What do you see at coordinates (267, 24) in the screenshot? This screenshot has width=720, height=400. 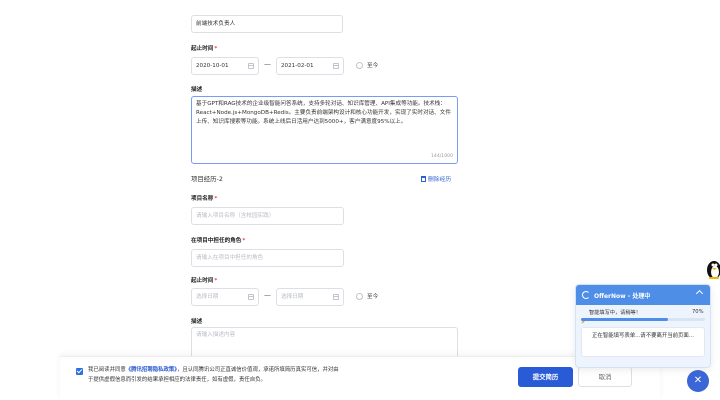 I see `project-role-input: 前端技术负责人` at bounding box center [267, 24].